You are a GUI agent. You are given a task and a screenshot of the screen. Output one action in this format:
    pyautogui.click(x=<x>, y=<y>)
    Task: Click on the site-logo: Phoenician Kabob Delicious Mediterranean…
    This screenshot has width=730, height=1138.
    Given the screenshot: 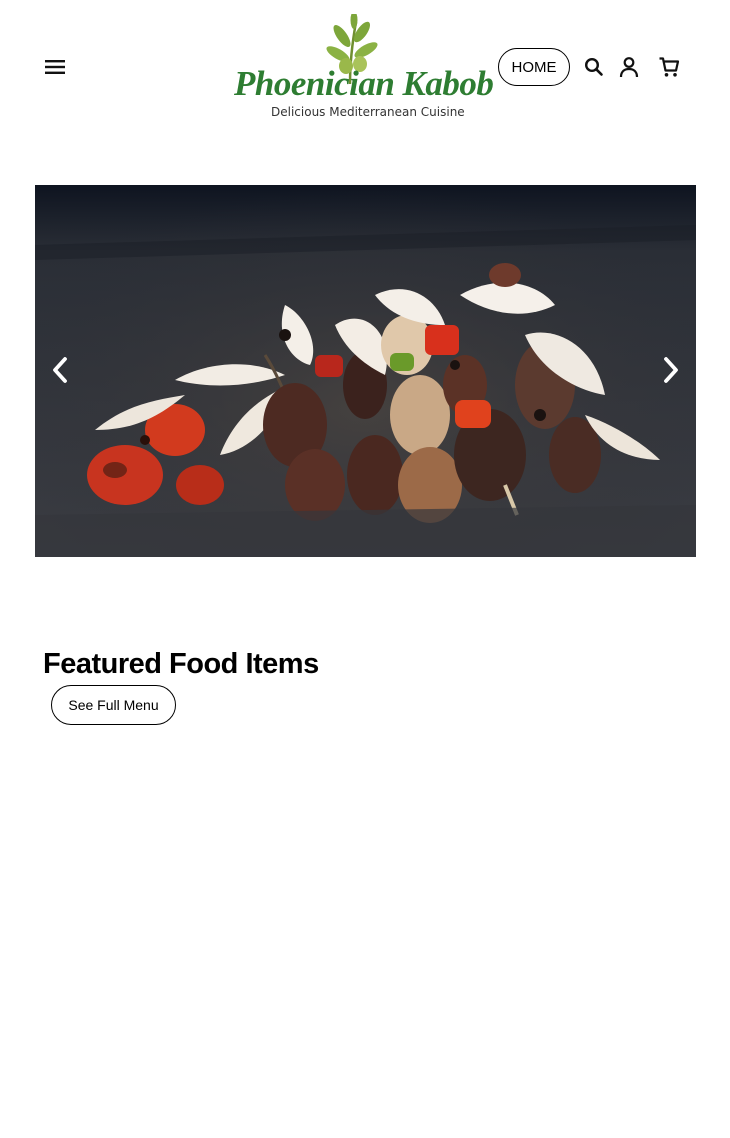 What is the action you would take?
    pyautogui.click(x=364, y=68)
    